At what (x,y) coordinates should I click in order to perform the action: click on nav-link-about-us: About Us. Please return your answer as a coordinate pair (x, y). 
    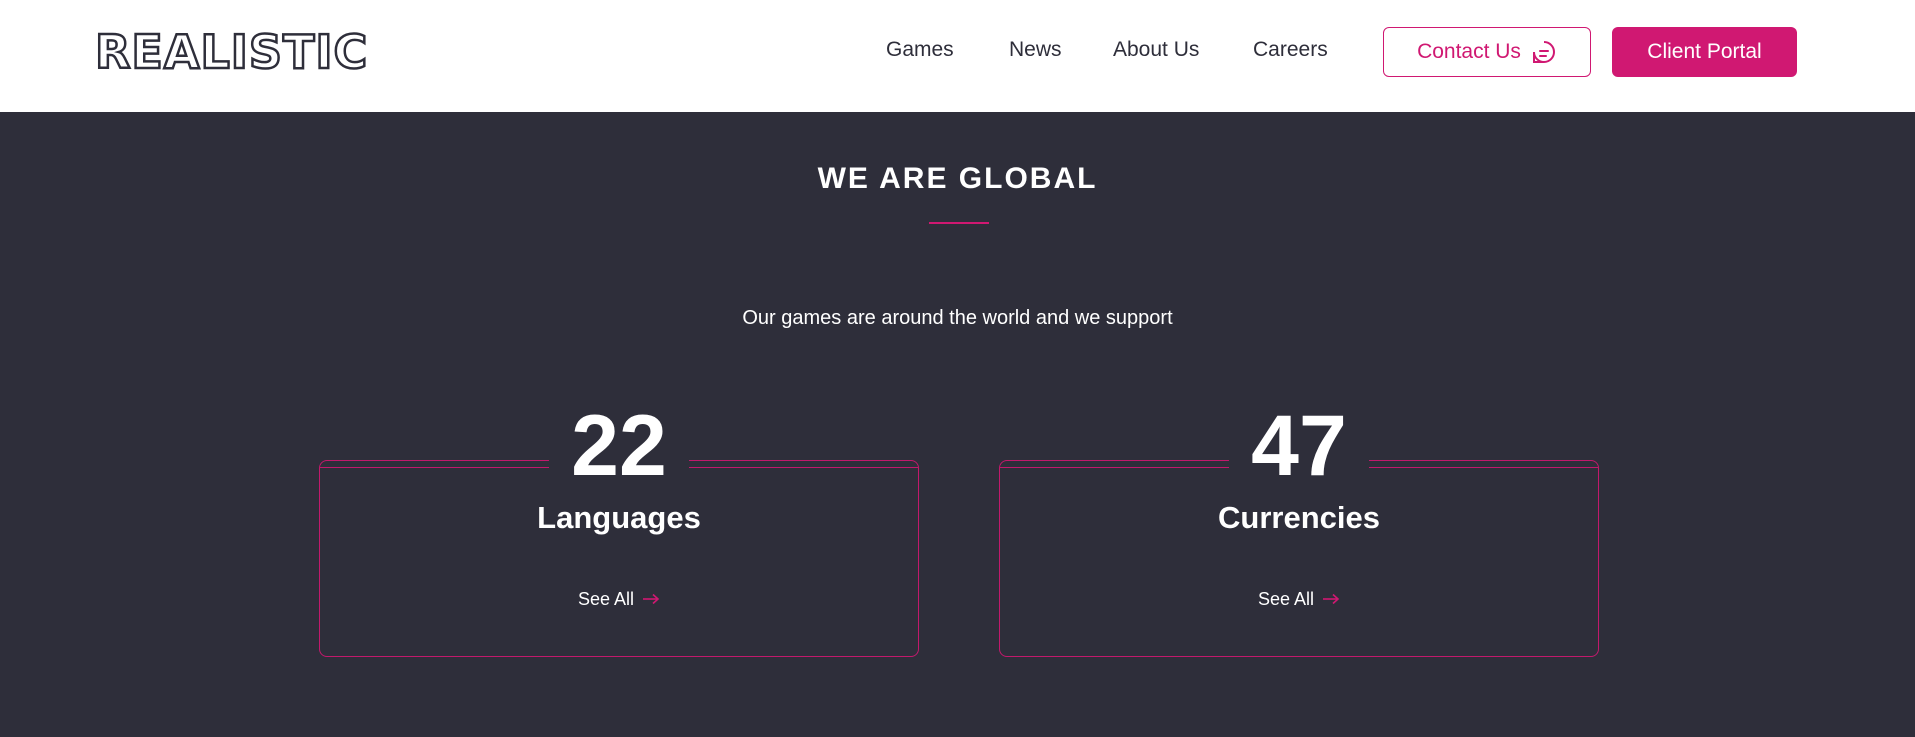
    Looking at the image, I should click on (1156, 50).